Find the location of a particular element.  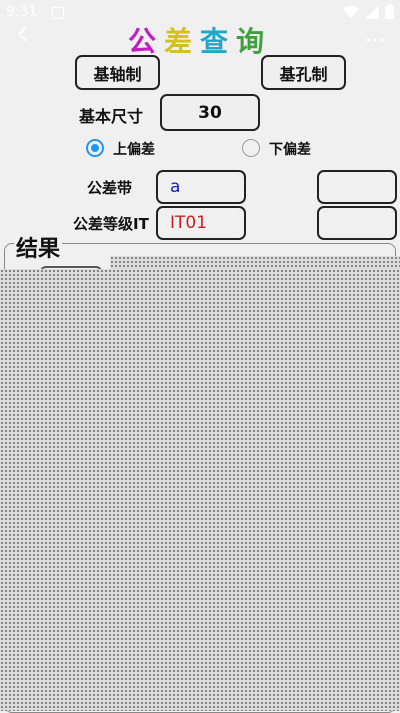

tolerance-zone-output is located at coordinates (357, 187).